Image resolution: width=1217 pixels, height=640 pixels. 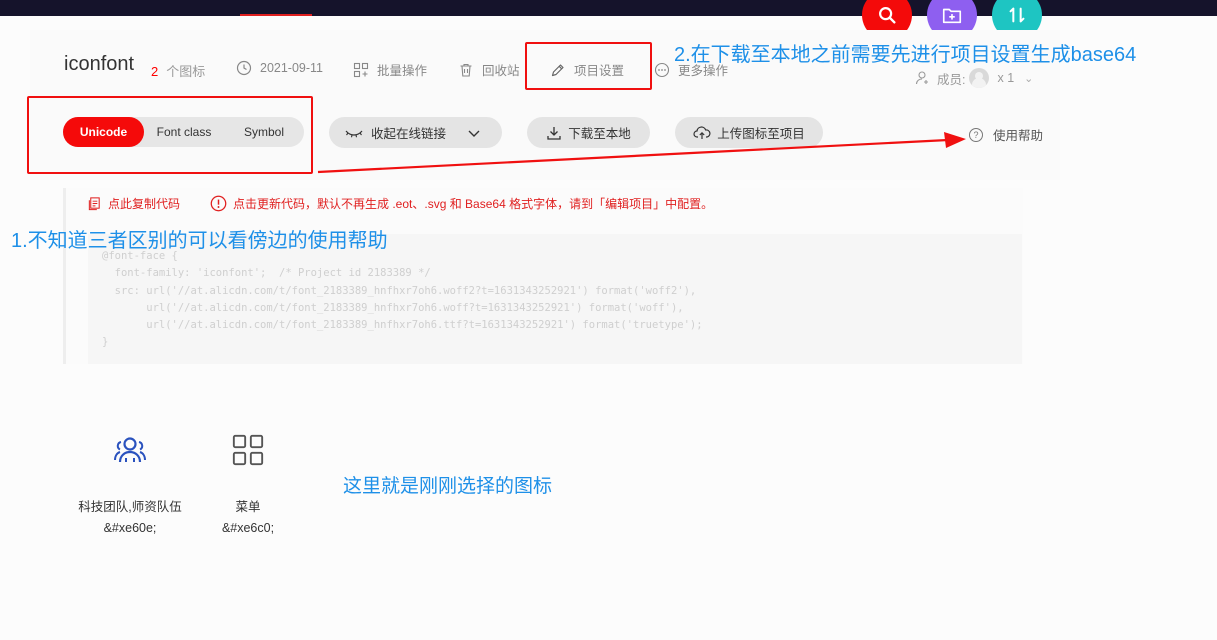 What do you see at coordinates (641, 153) in the screenshot?
I see `annotation-arrow` at bounding box center [641, 153].